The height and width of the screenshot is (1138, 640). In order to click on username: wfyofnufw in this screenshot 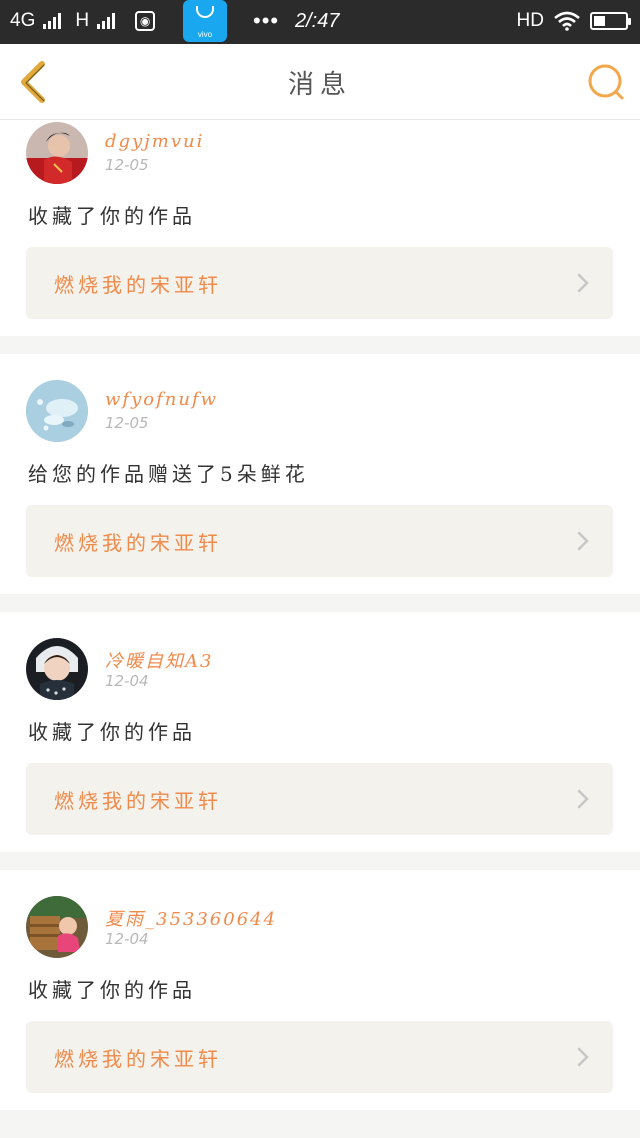, I will do `click(161, 399)`.